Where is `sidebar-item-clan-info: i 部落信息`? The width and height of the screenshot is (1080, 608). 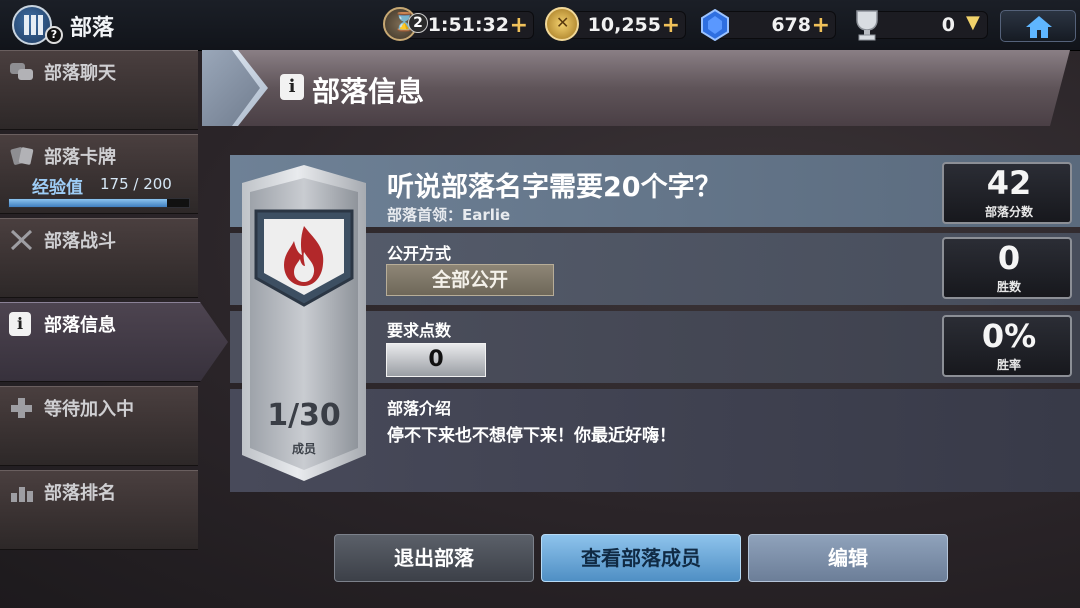
sidebar-item-clan-info: i 部落信息 is located at coordinates (114, 342).